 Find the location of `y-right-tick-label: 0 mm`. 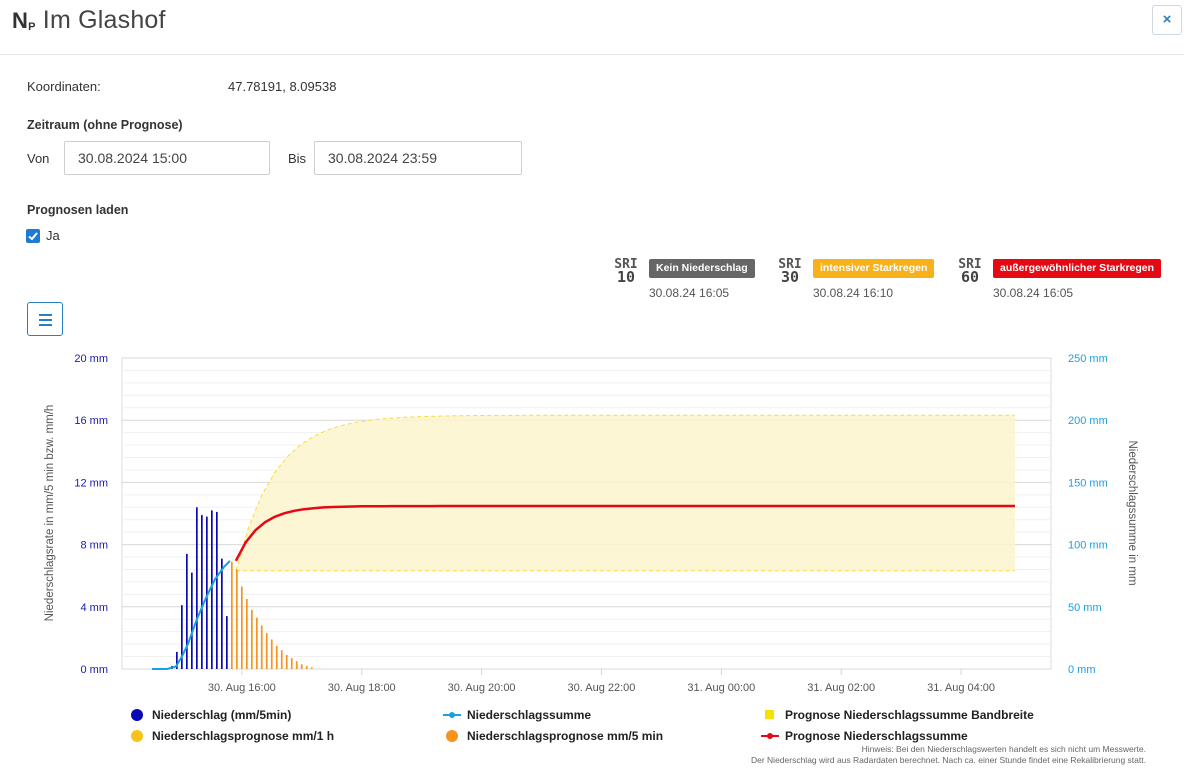

y-right-tick-label: 0 mm is located at coordinates (1082, 670).